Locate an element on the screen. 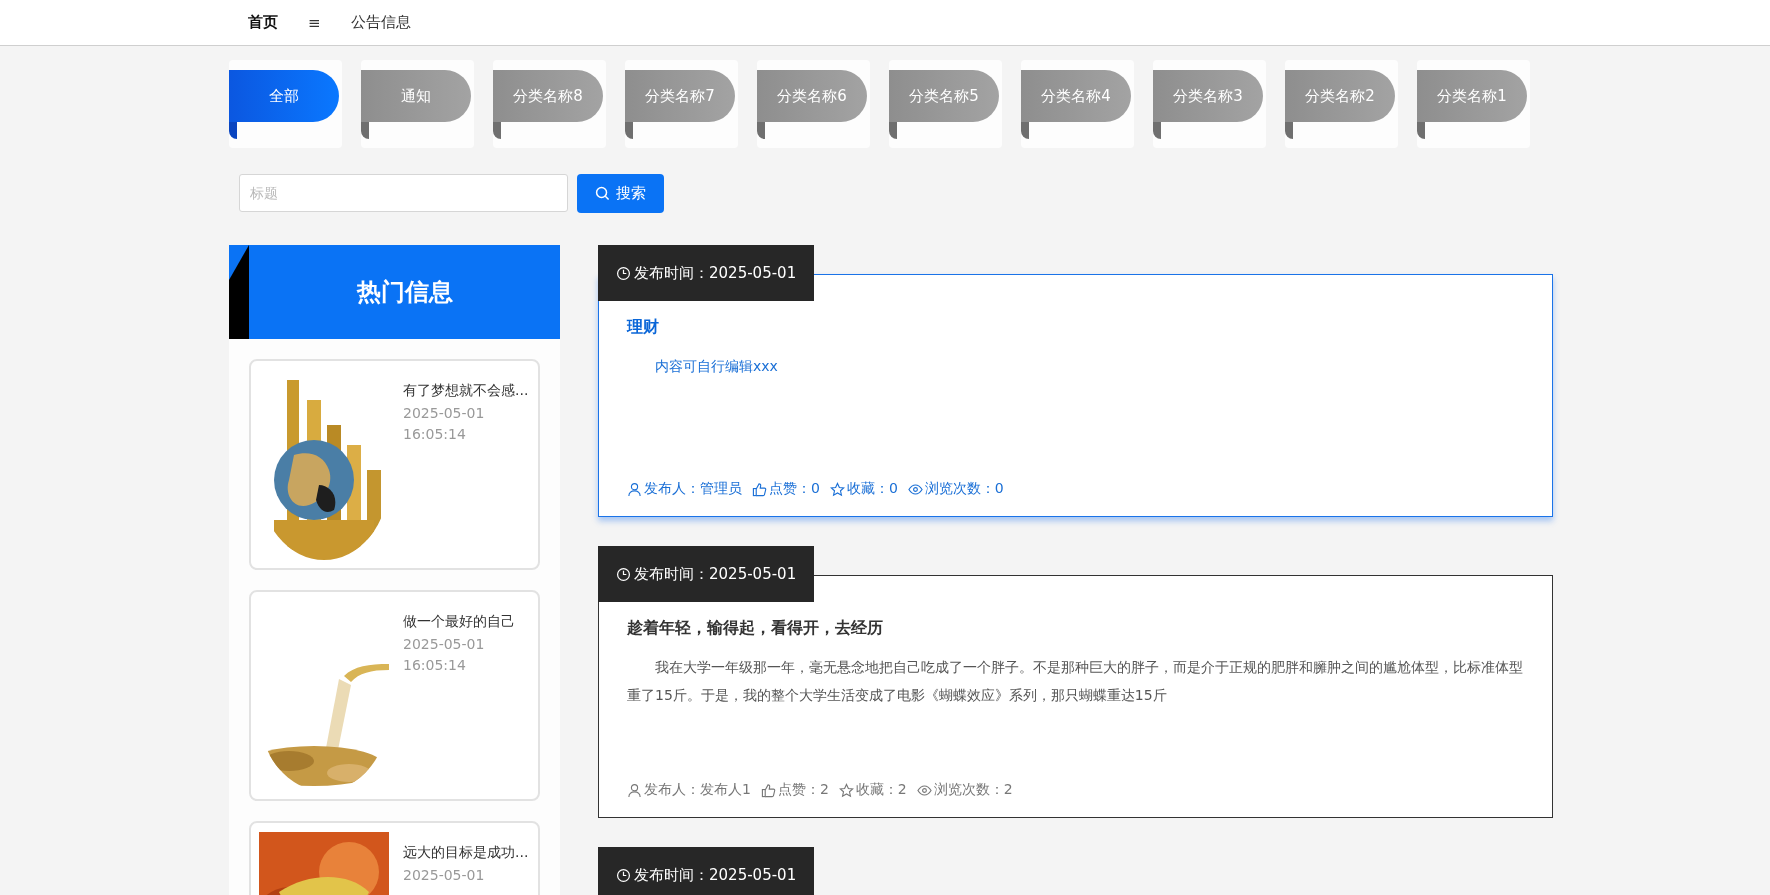 The image size is (1770, 895). title-search-field: 标题 is located at coordinates (403, 193).